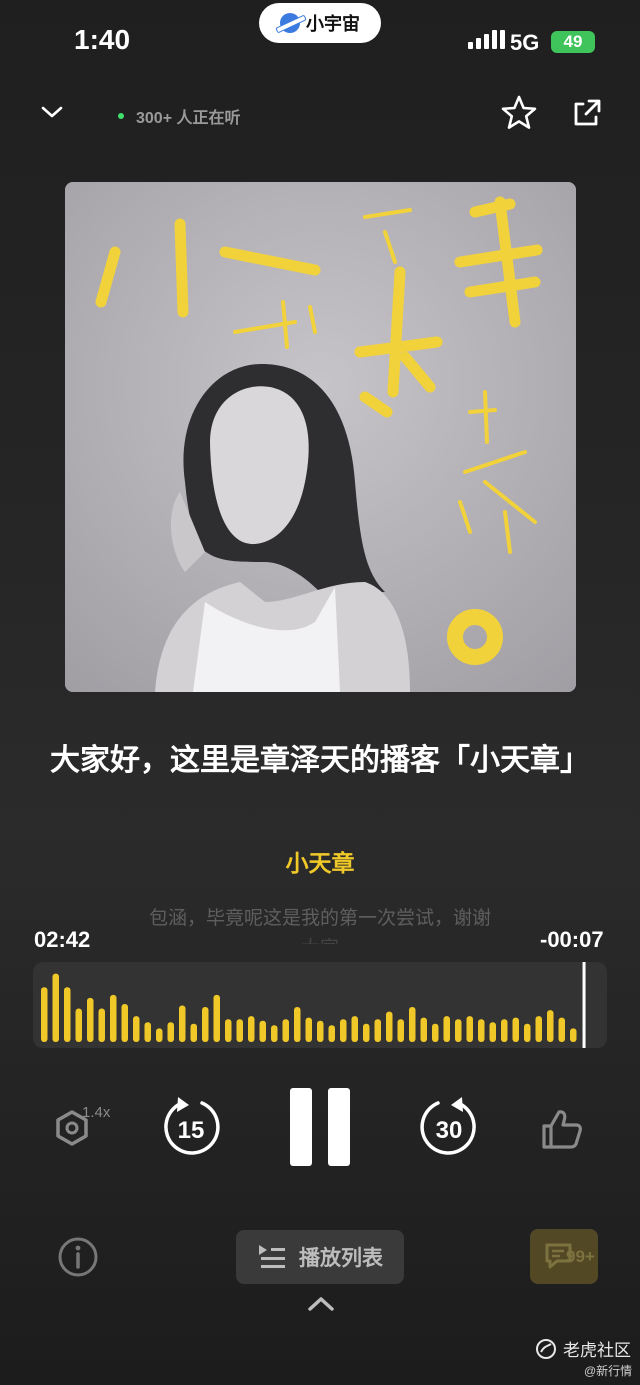  I want to click on transcript-current: 包涵，毕竟呢这是我的第一次尝试，谢谢, so click(319, 918).